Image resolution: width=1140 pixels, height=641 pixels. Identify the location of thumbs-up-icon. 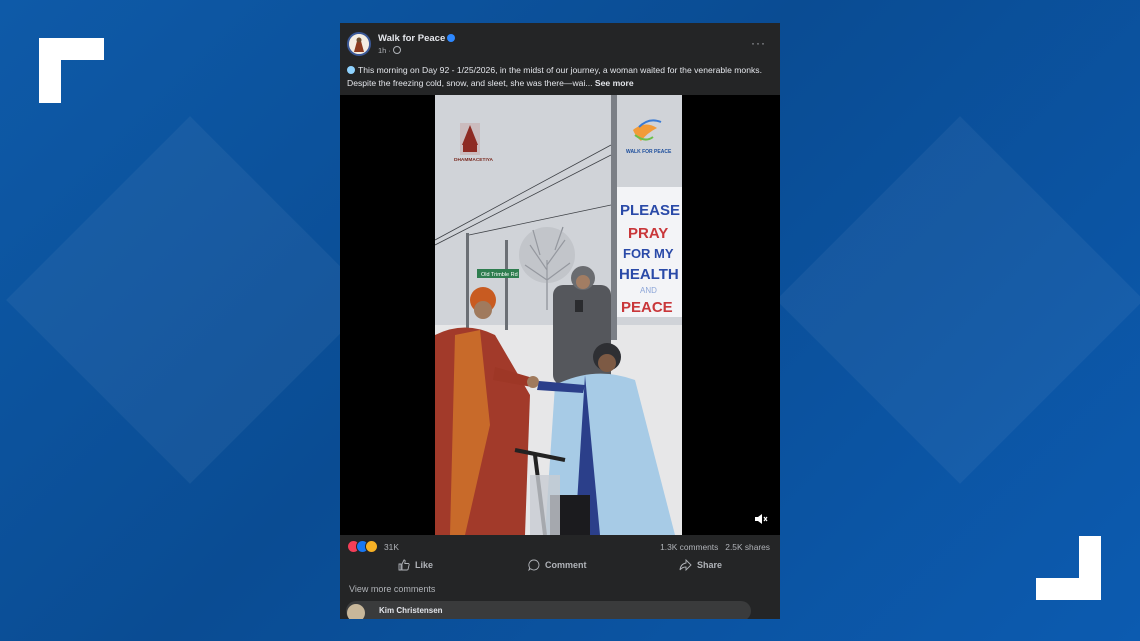
(404, 565).